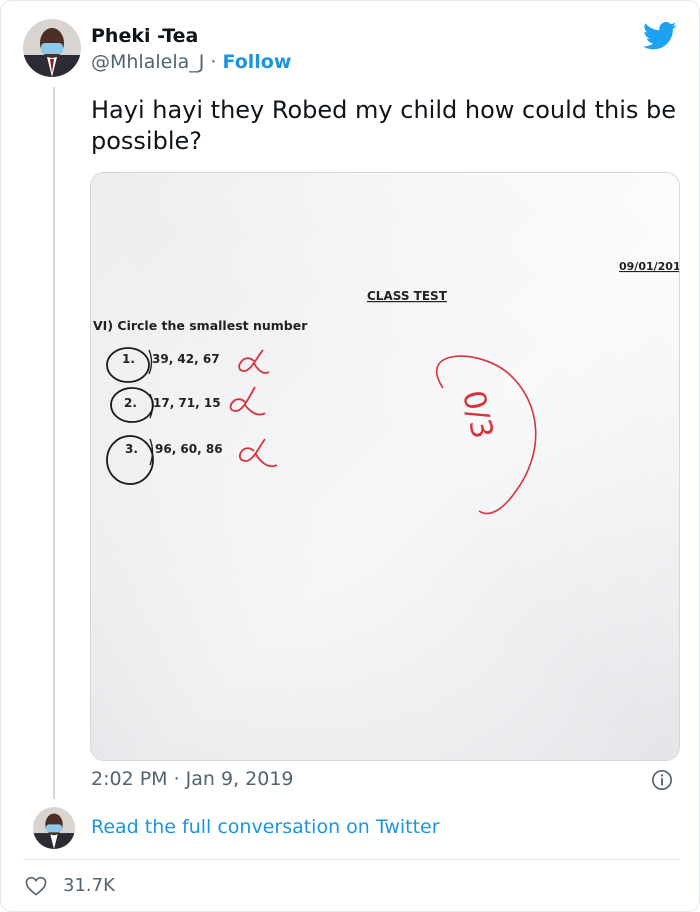 Image resolution: width=700 pixels, height=912 pixels. Describe the element at coordinates (192, 779) in the screenshot. I see `tweet-timestamp: 2:02 PM · Jan 9, 2019` at that location.